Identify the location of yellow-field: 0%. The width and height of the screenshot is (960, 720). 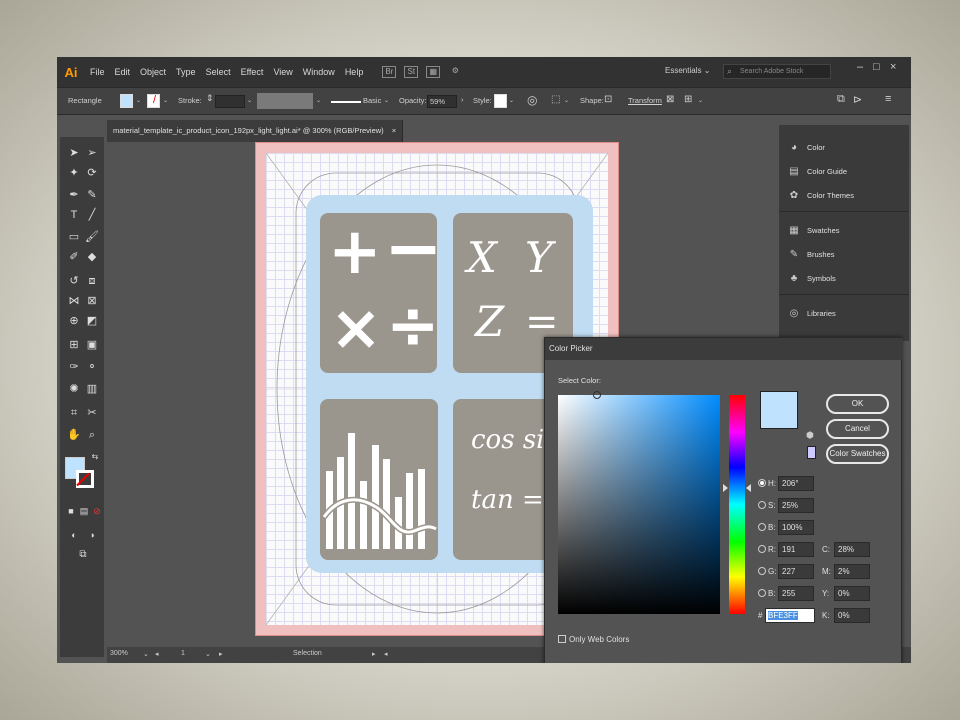
(852, 593).